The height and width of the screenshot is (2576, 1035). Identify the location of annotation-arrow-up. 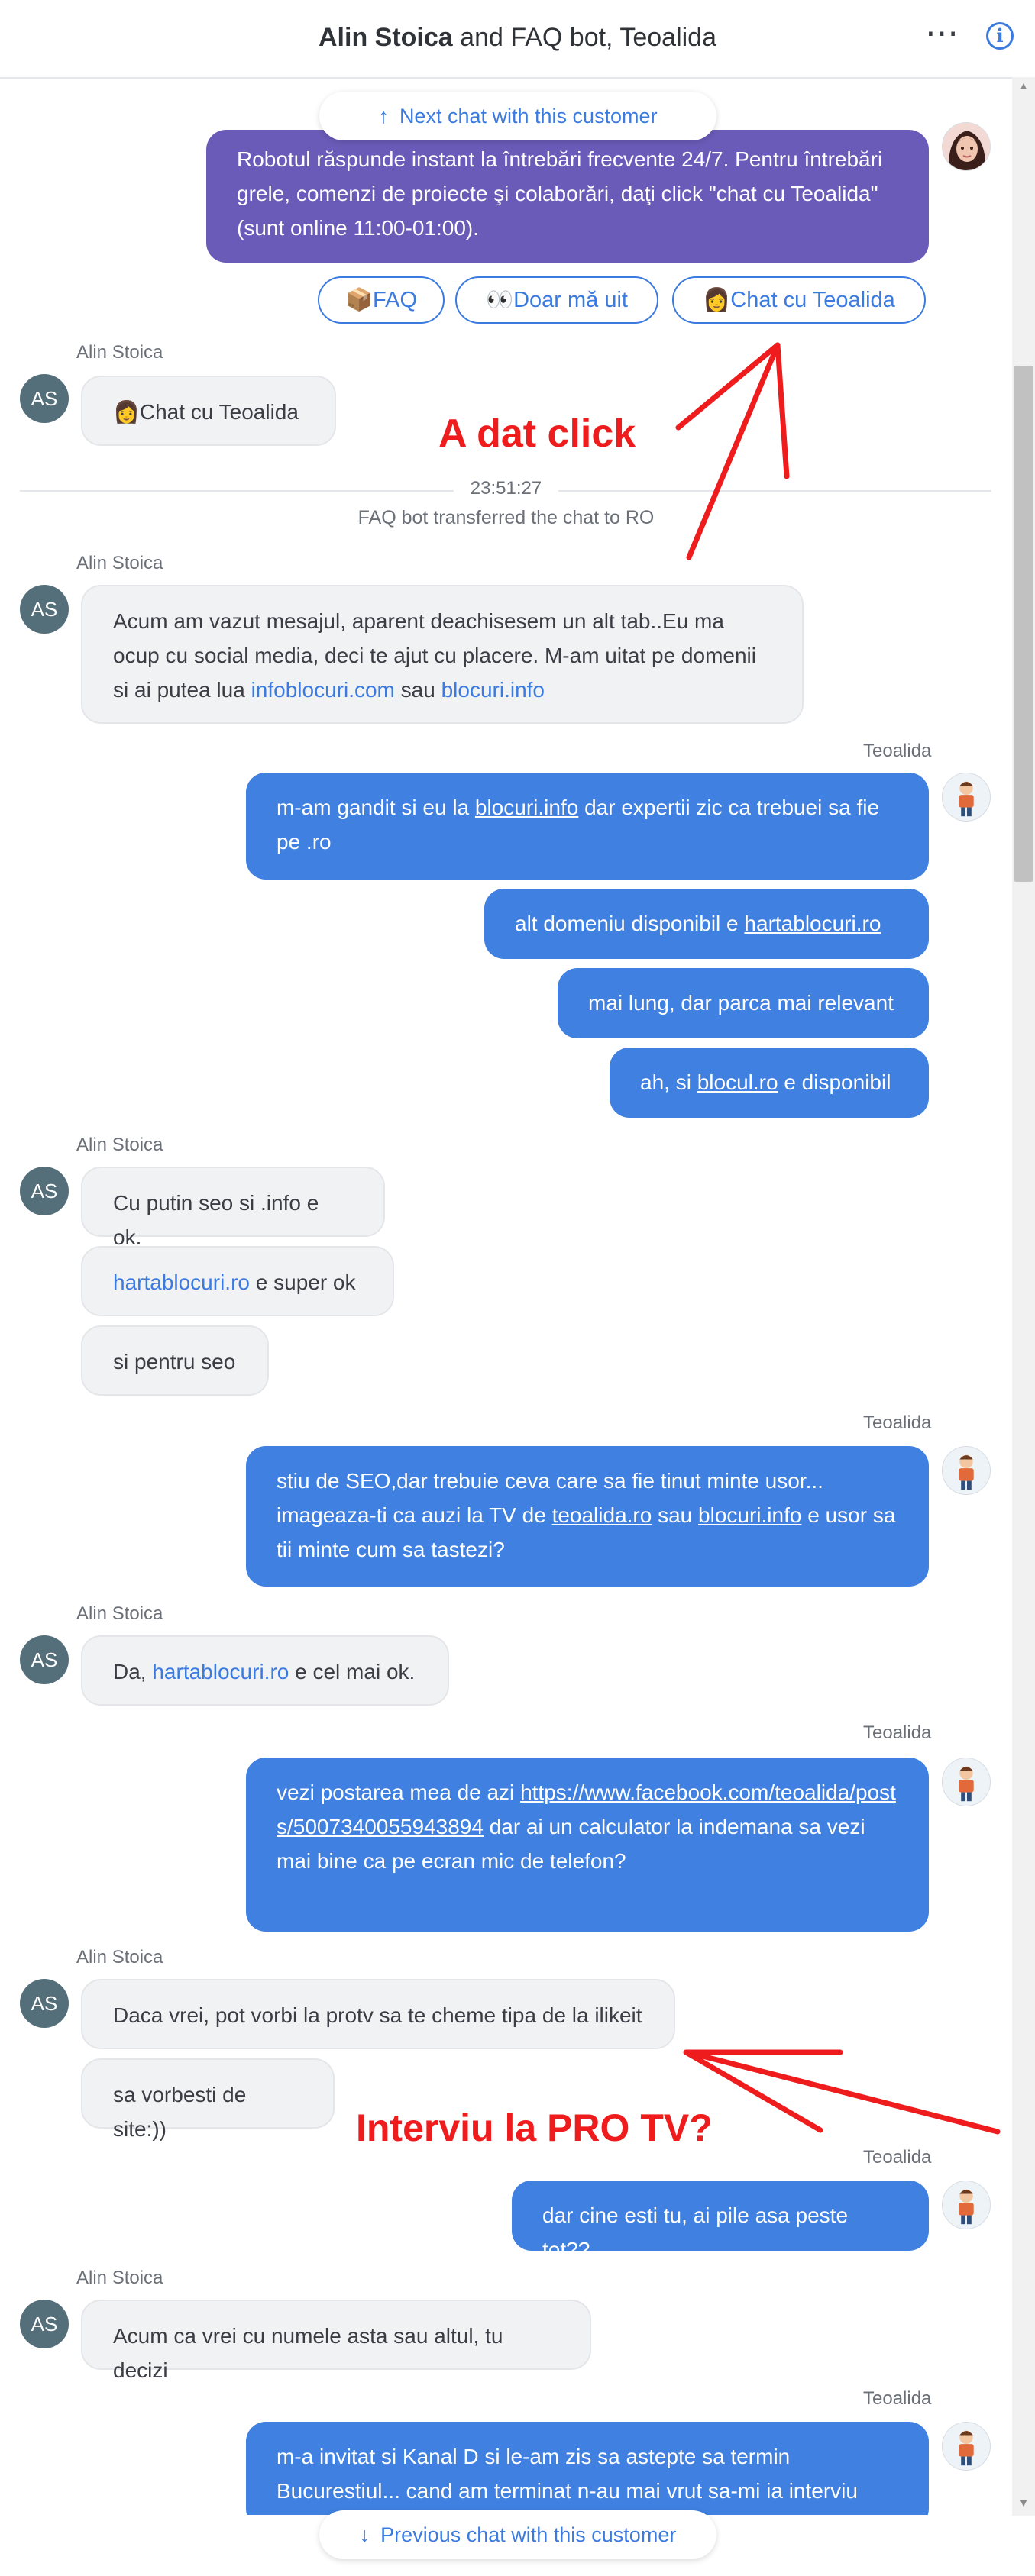
(733, 451).